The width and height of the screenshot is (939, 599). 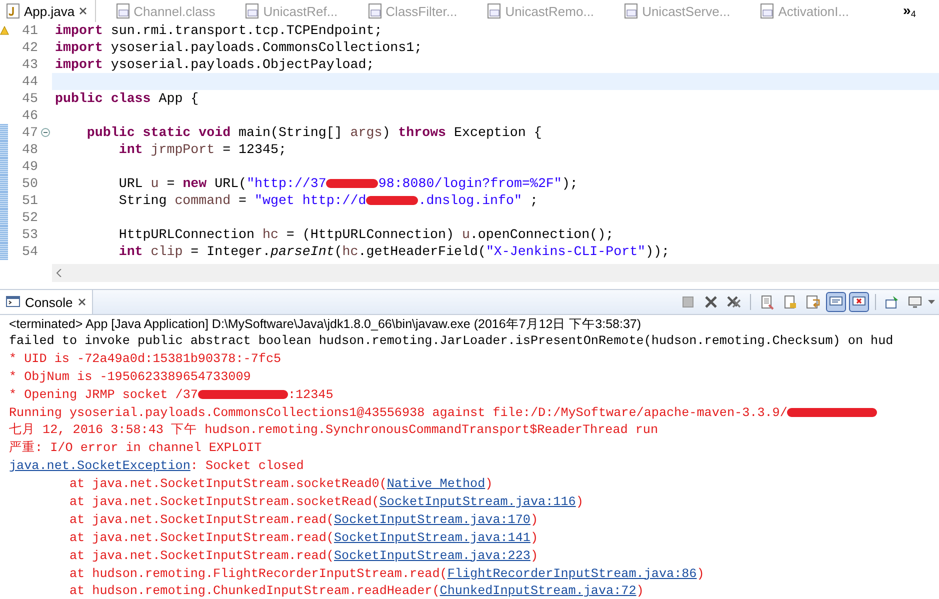 I want to click on stack-trace-link: FlightRecorderInputStream.java:86, so click(x=572, y=573).